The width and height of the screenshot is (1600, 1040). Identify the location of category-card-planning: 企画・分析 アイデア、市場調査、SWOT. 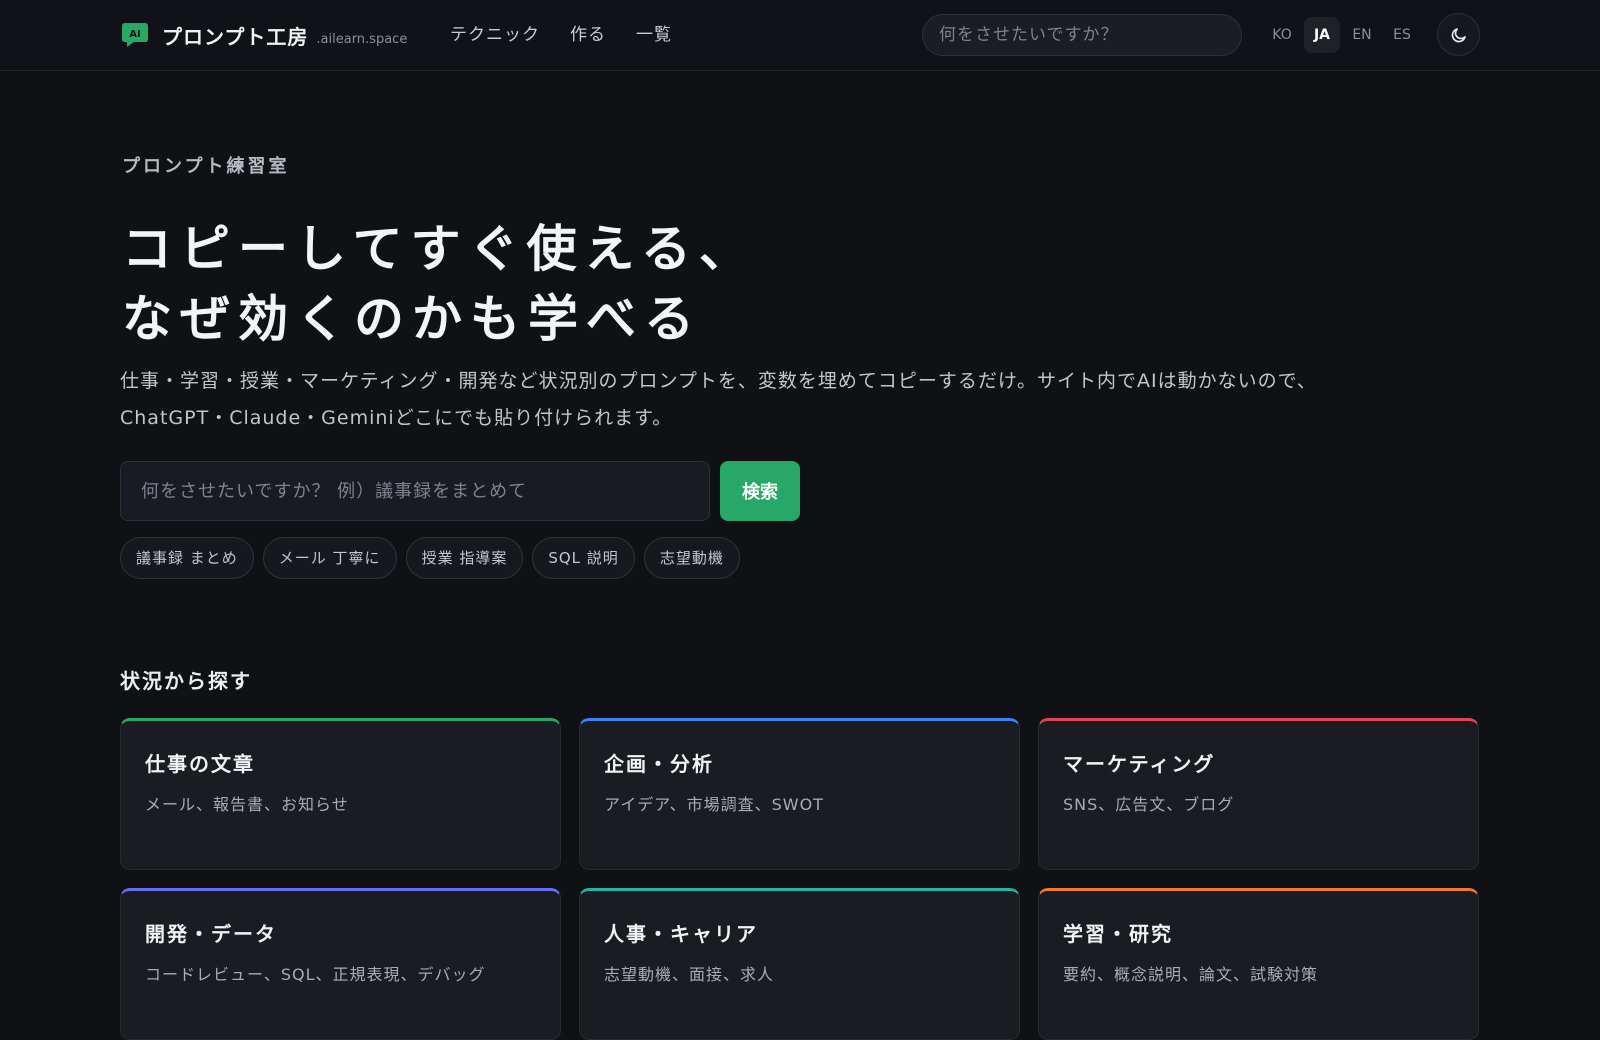
(799, 794).